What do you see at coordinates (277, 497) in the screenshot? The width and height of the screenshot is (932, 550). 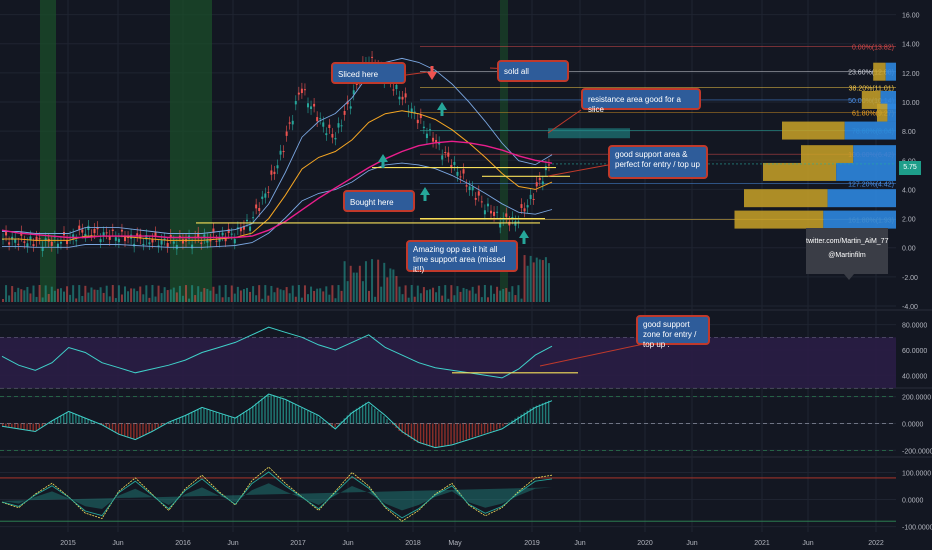 I see `series-osc2-fill` at bounding box center [277, 497].